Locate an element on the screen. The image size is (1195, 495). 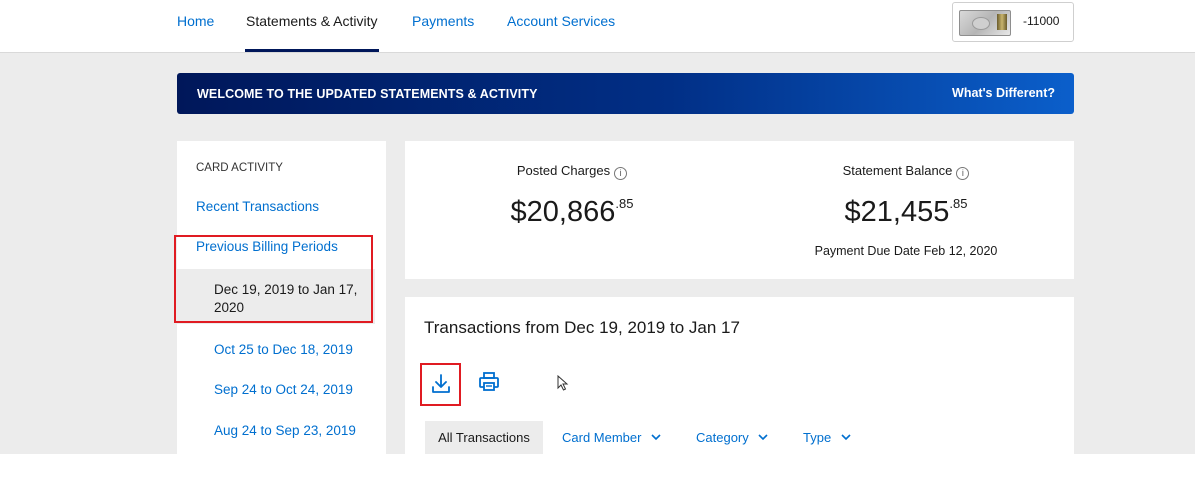
filter-type: Type is located at coordinates (827, 437).